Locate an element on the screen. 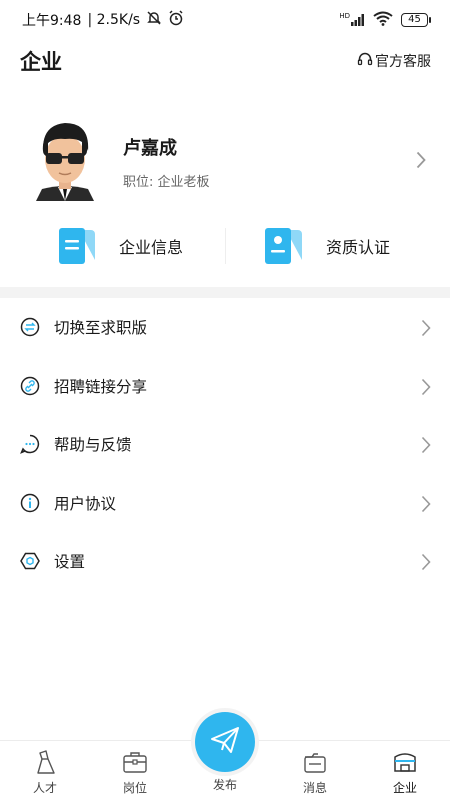 The width and height of the screenshot is (450, 800). status-bar: 上午9:48 | 2.5K/s HD 45 is located at coordinates (225, 20).